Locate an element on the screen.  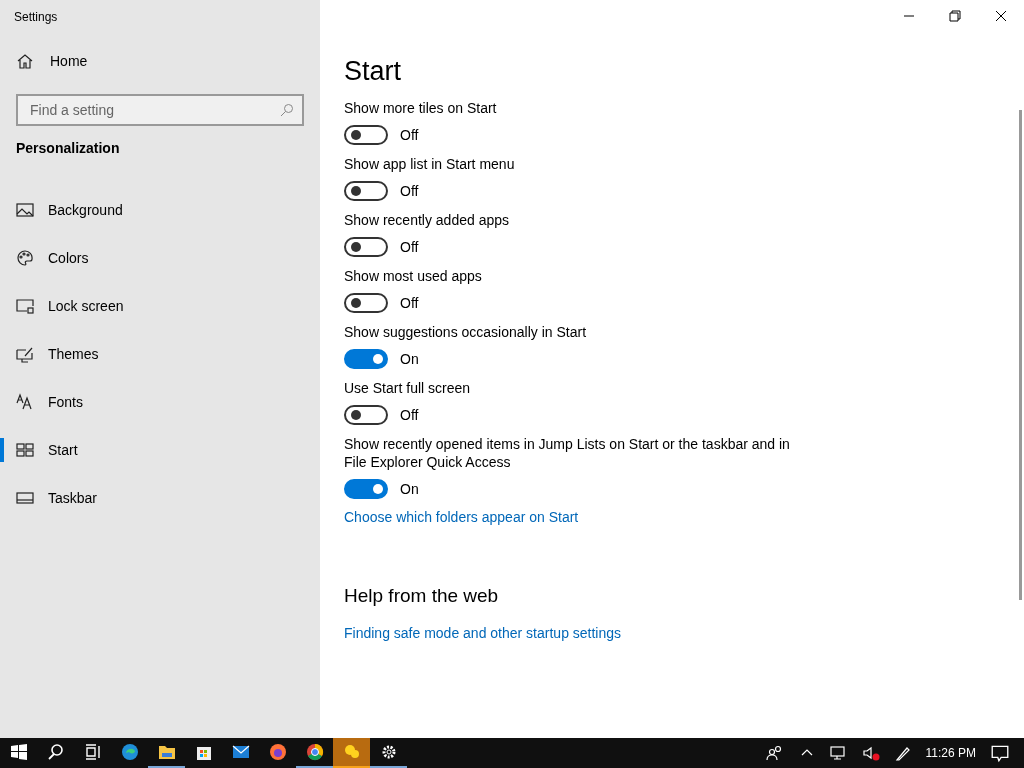
close-icon is located at coordinates (1001, 16).